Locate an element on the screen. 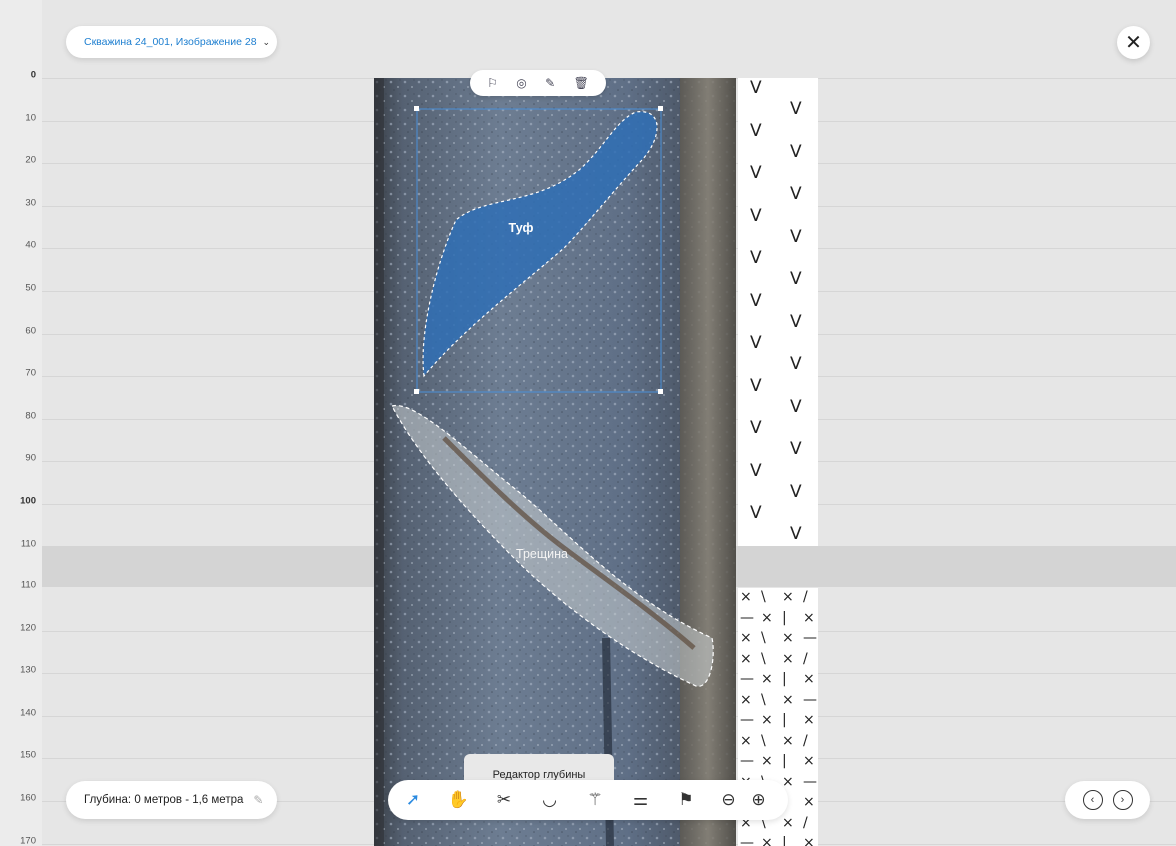 Image resolution: width=1176 pixels, height=846 pixels. depth-label: Глубина: 0 метров - 1,6 метра is located at coordinates (164, 800).